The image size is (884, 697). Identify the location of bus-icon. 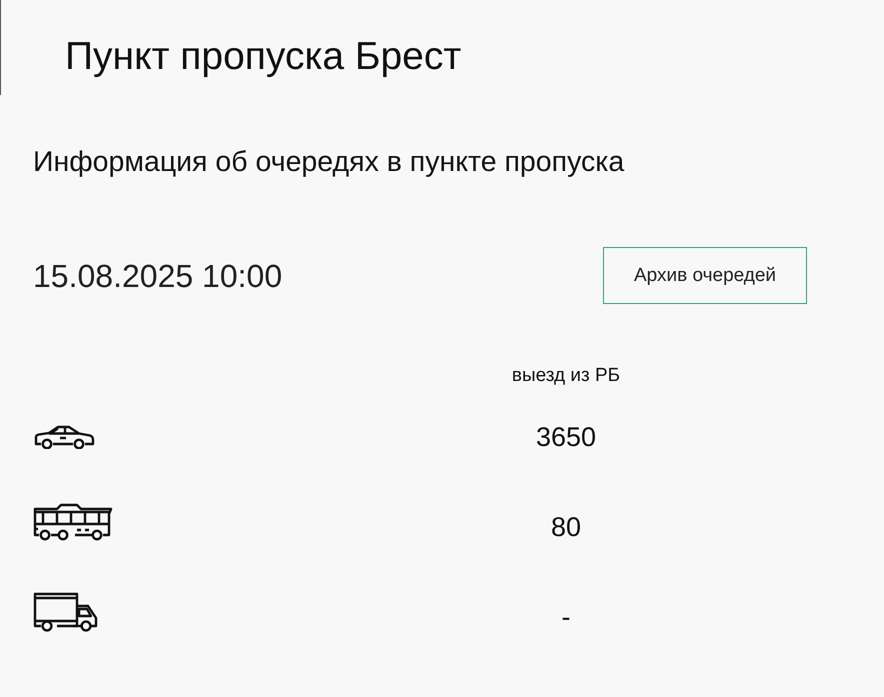
(73, 522).